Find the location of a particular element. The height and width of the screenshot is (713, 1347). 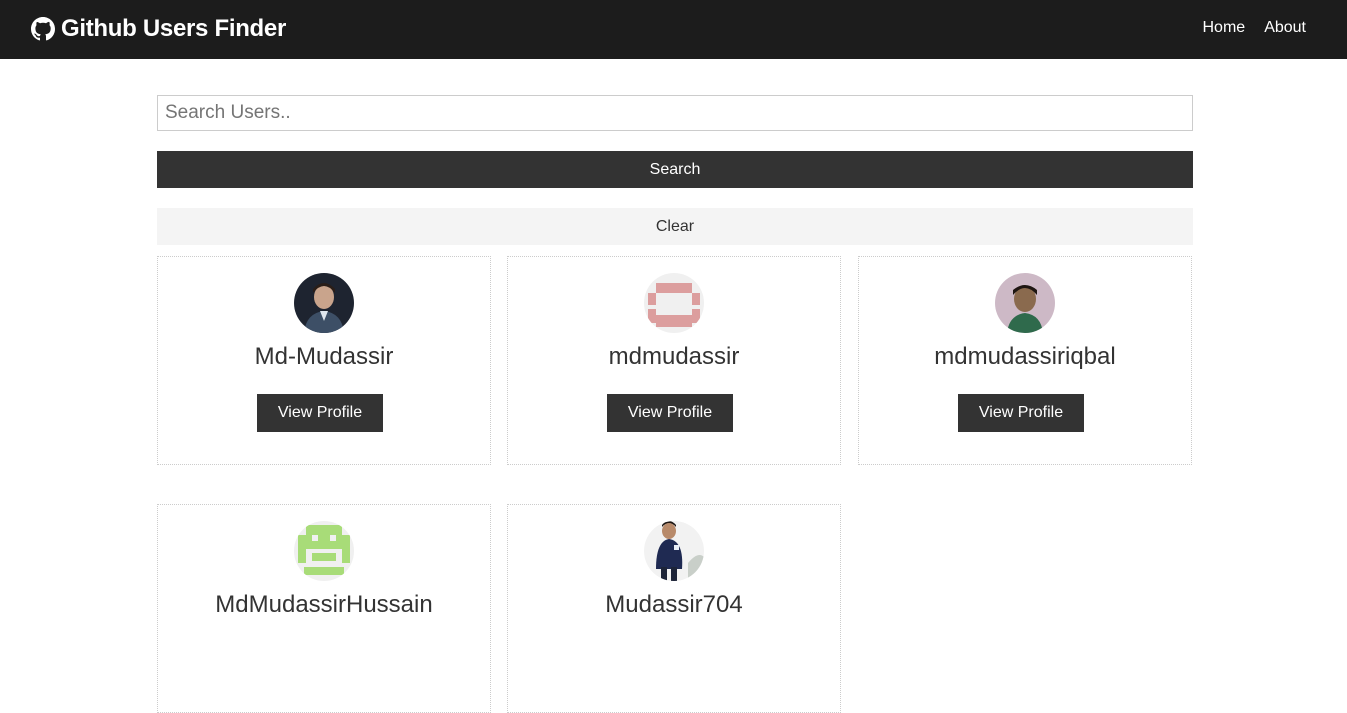

username: Md-Mudassir is located at coordinates (324, 356).